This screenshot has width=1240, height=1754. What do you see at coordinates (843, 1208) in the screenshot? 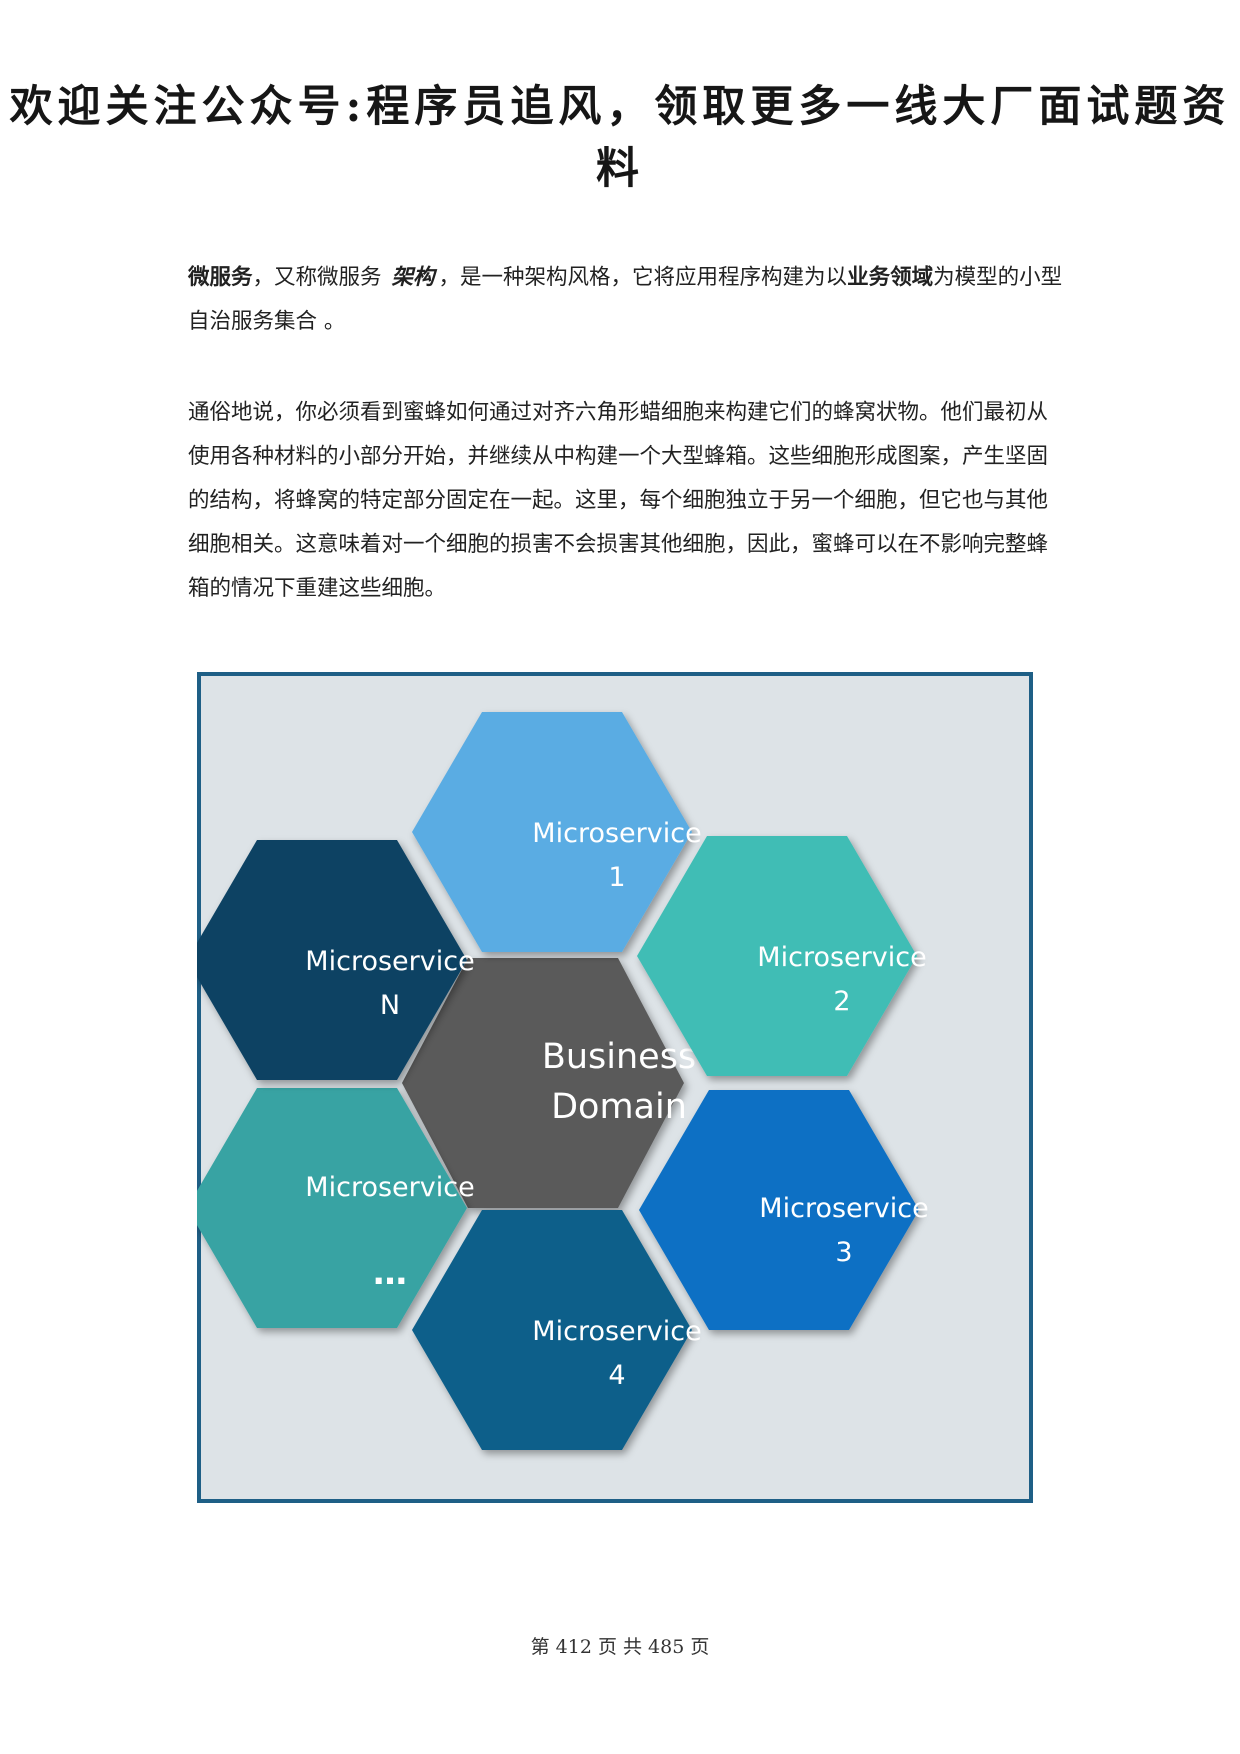
I see `hex3-label-line1: Microservice` at bounding box center [843, 1208].